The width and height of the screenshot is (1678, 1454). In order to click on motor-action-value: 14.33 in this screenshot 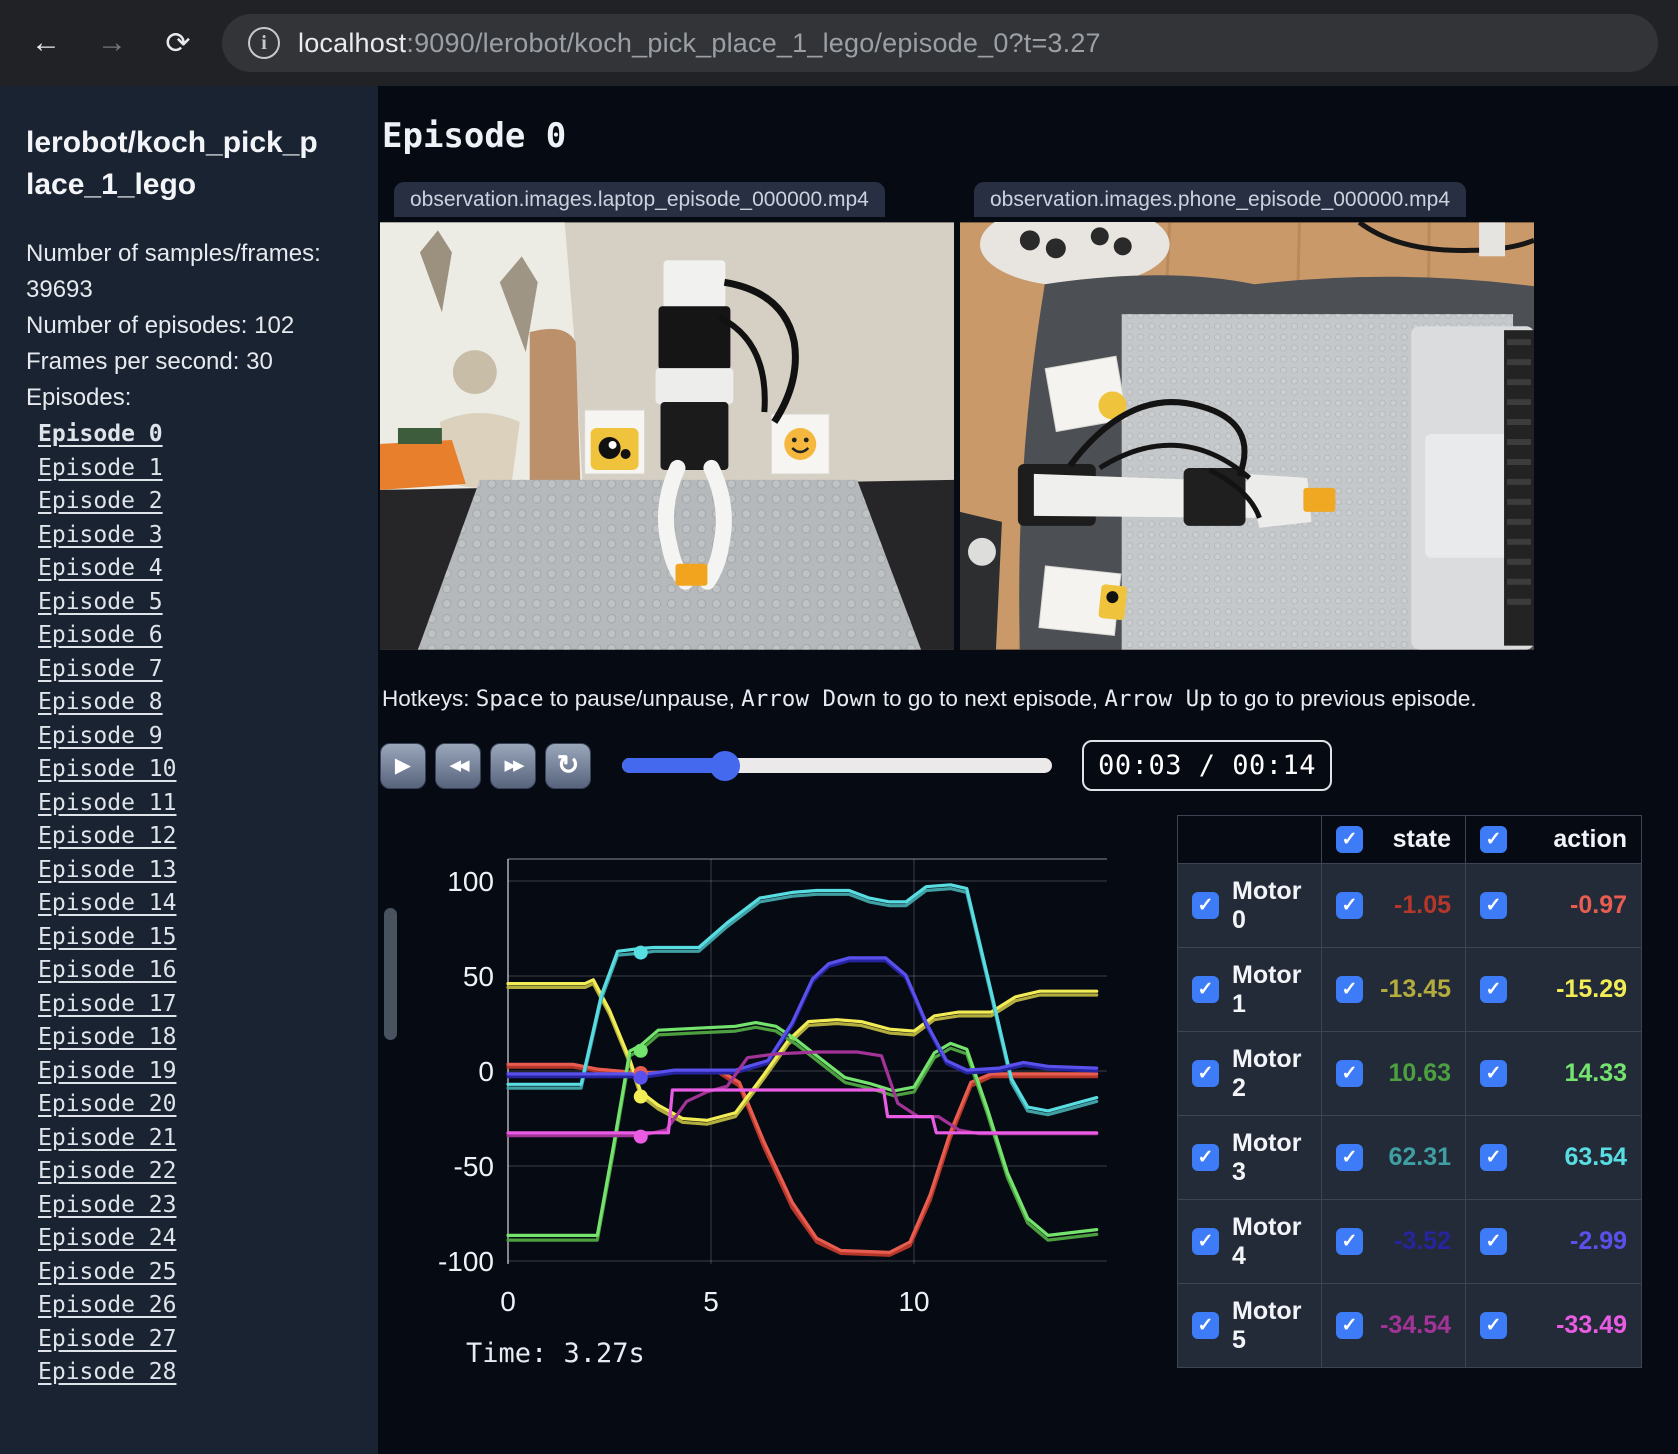, I will do `click(1595, 1073)`.